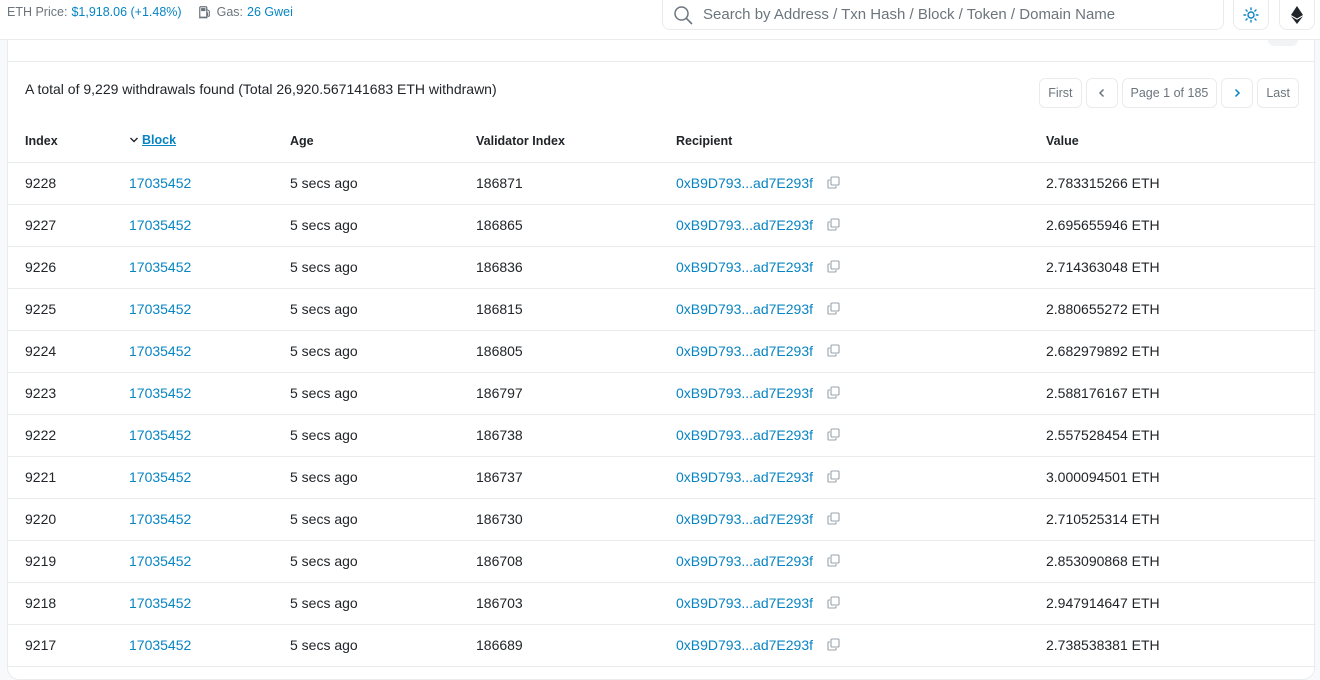  I want to click on row-value: 2.853090868 ETH, so click(1181, 561).